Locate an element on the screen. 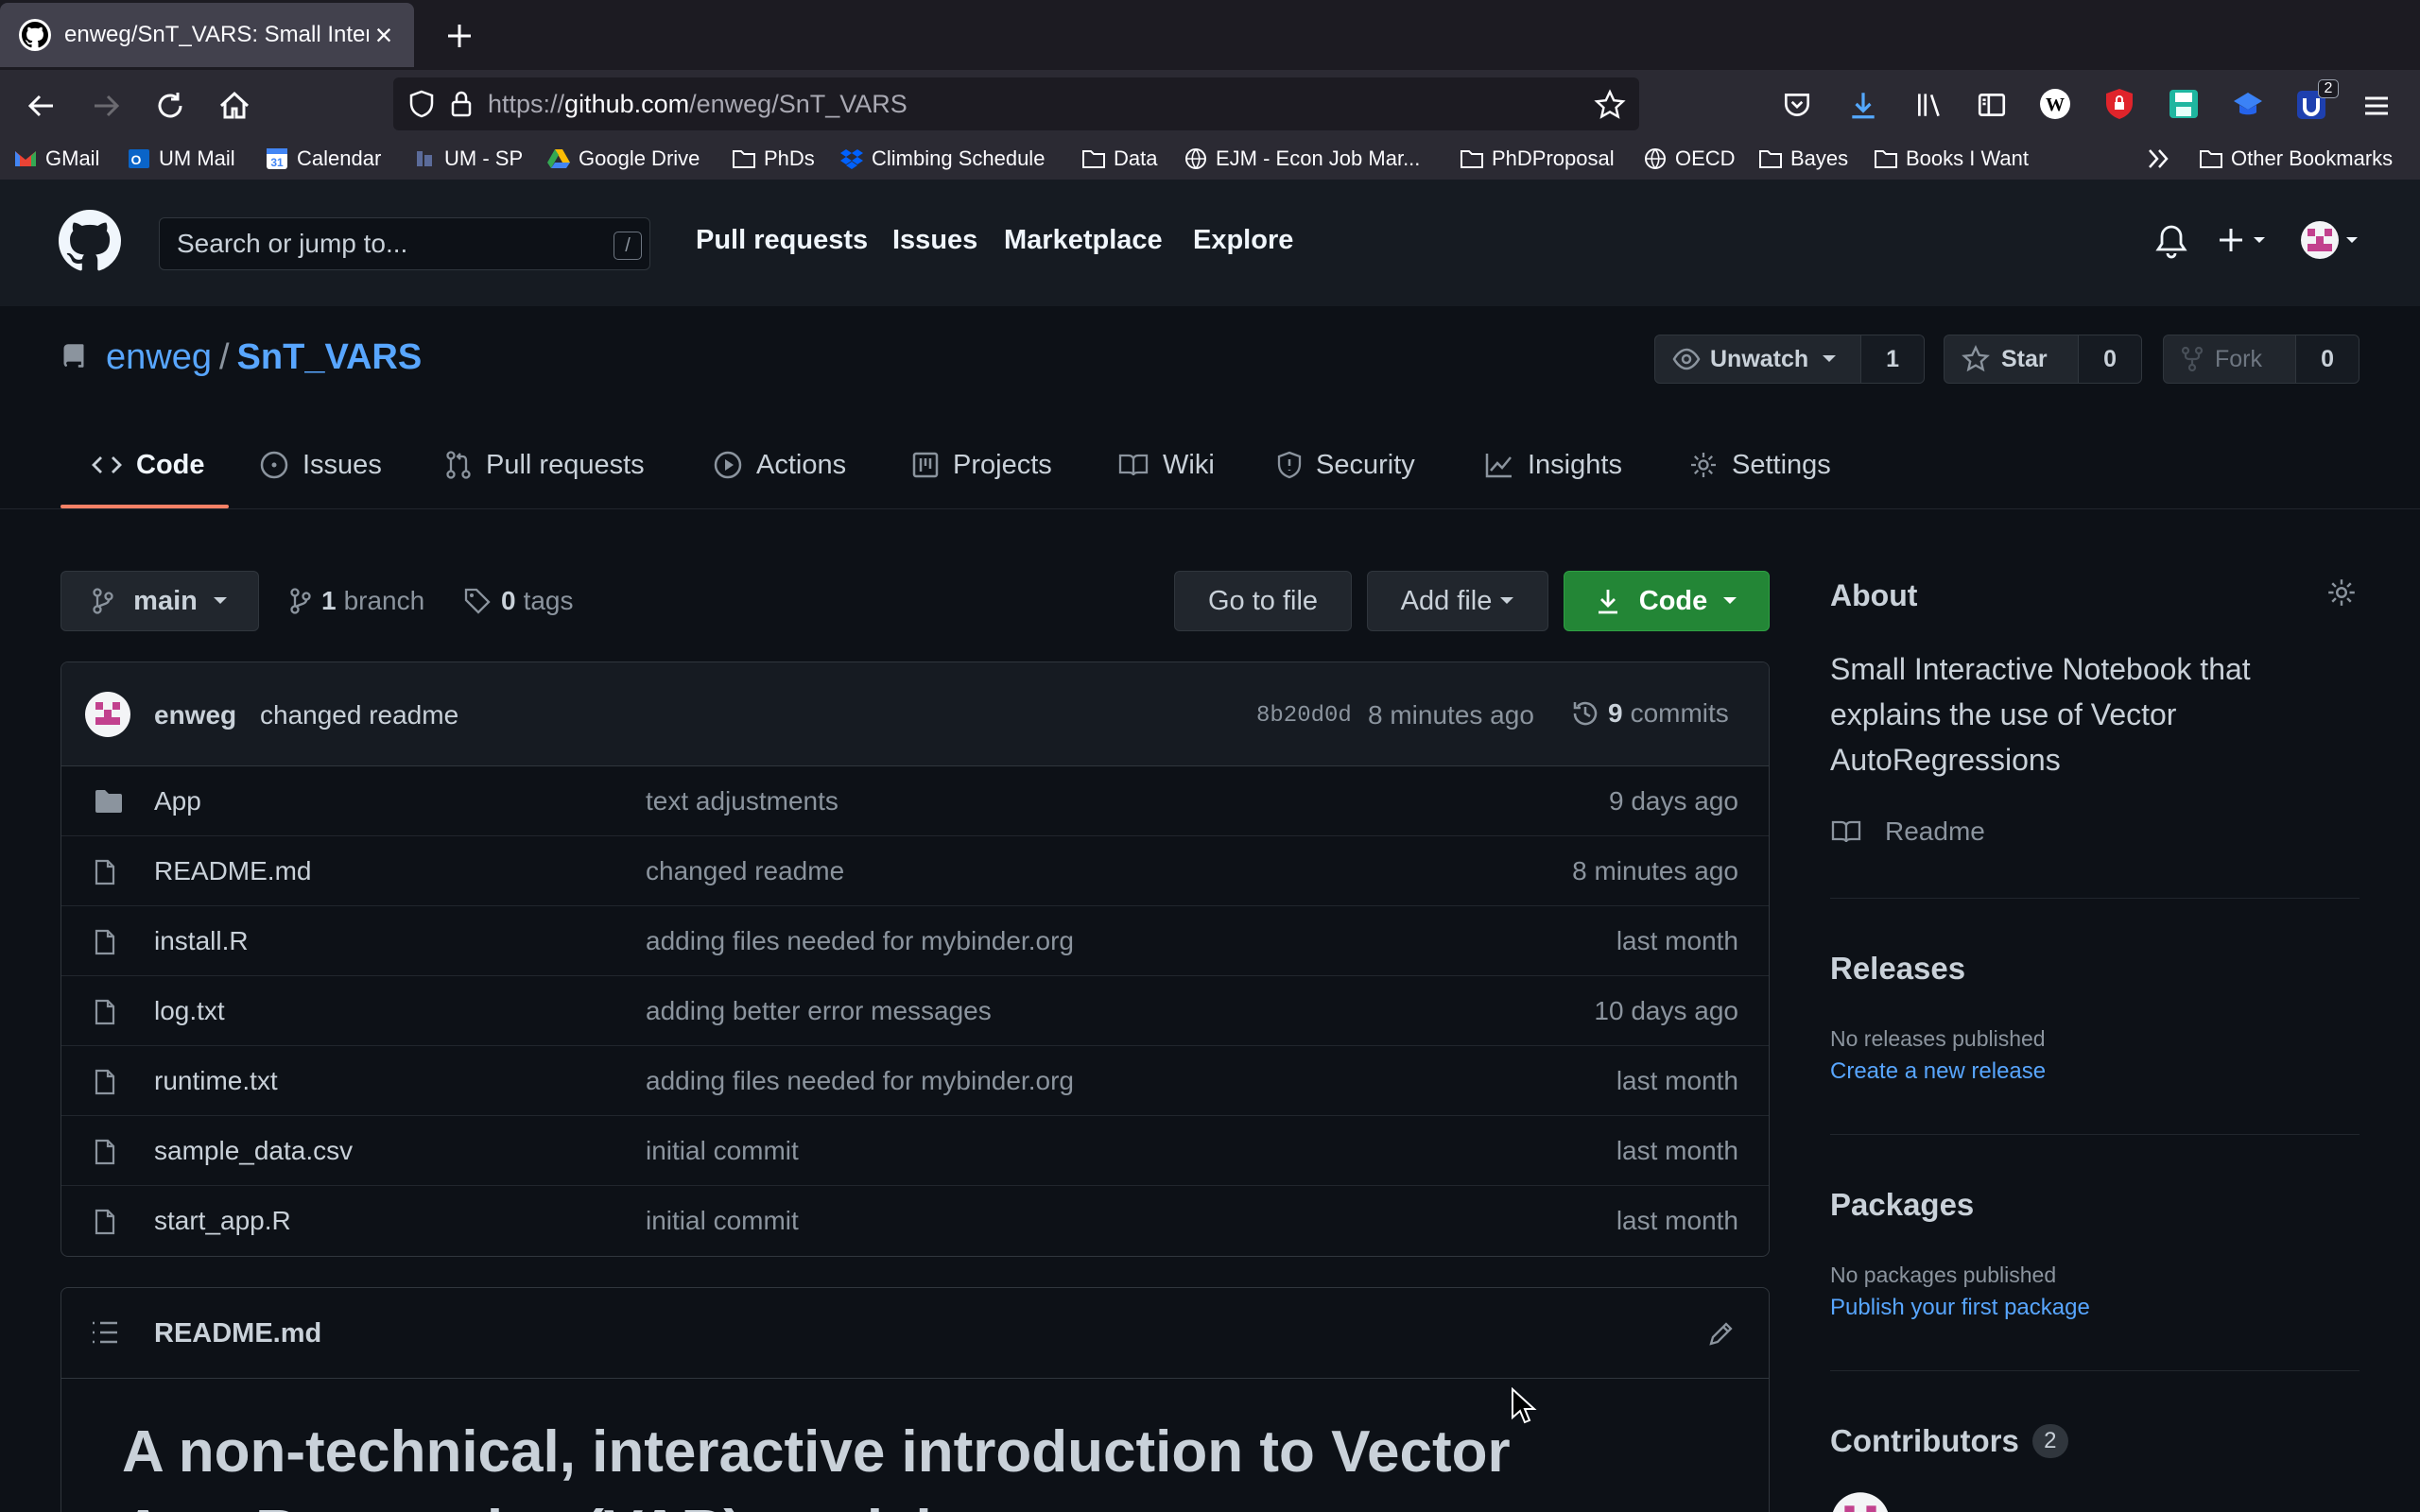  bookmark-folder-bayes: Bayes is located at coordinates (1803, 159).